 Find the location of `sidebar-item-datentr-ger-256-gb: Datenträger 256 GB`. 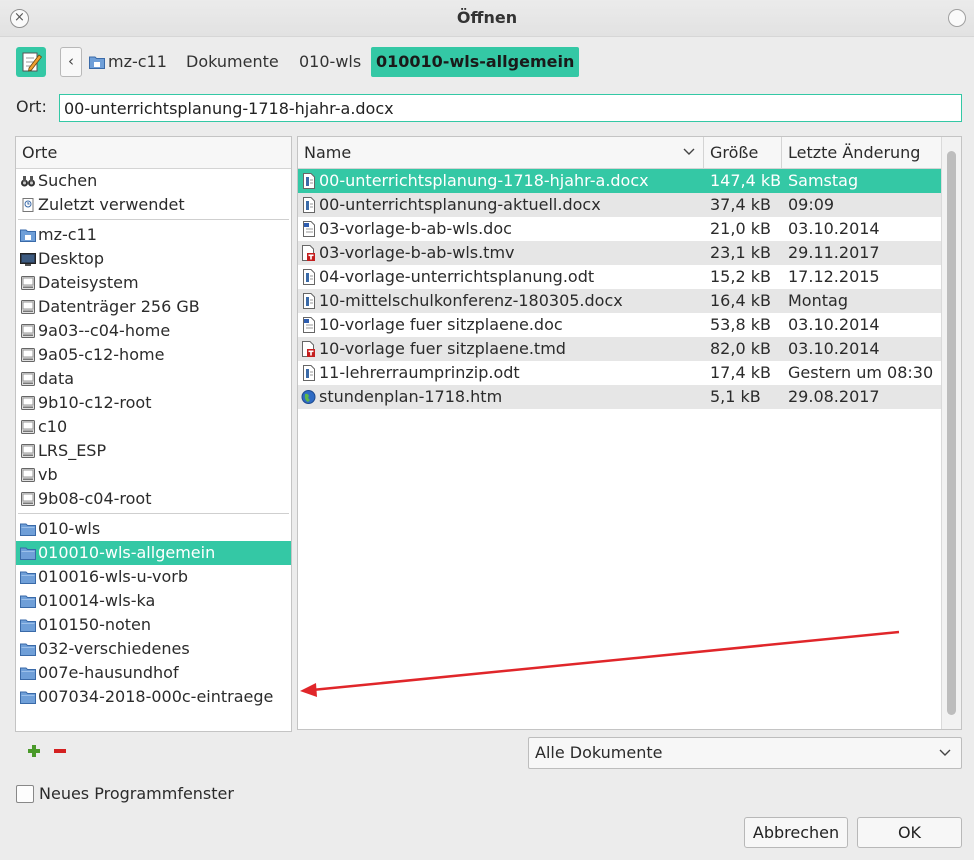

sidebar-item-datentr-ger-256-gb: Datenträger 256 GB is located at coordinates (153, 307).